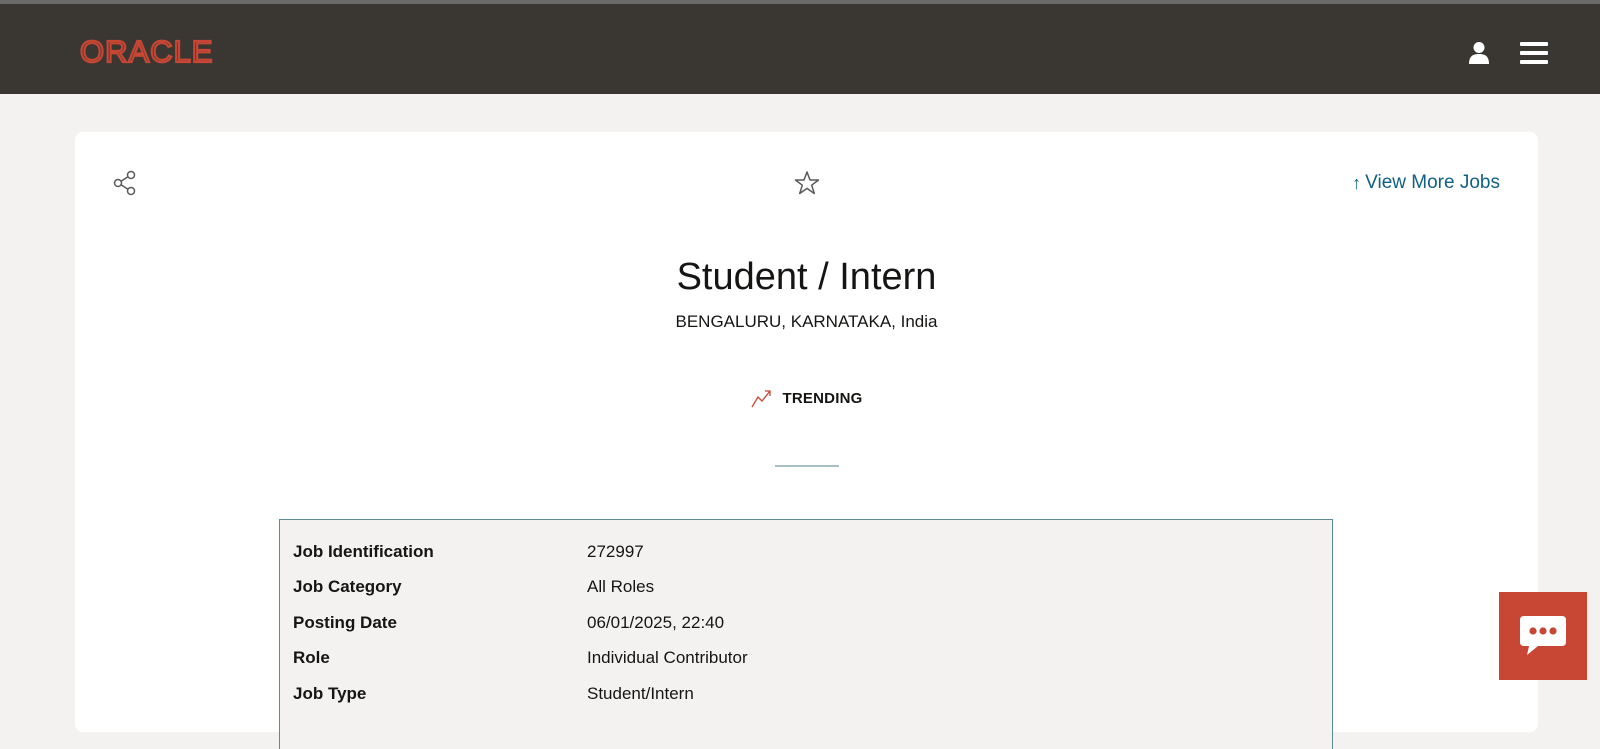  I want to click on detail-row-job-category: Job Category All Roles, so click(806, 588).